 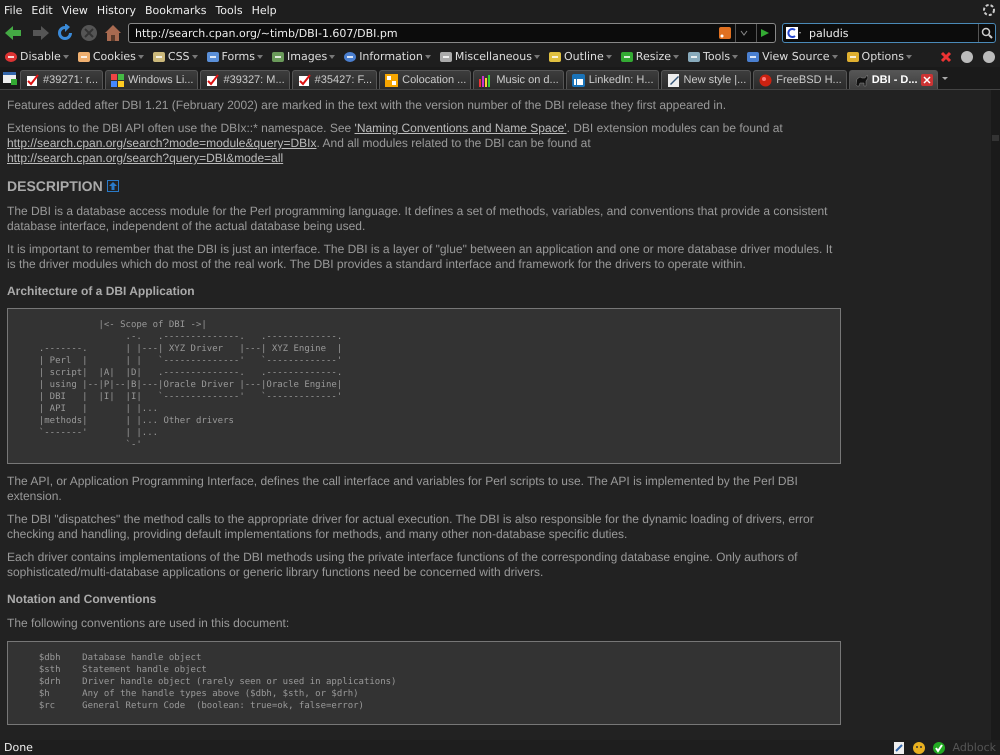 What do you see at coordinates (175, 57) in the screenshot?
I see `toolbar-menu-button: CSS` at bounding box center [175, 57].